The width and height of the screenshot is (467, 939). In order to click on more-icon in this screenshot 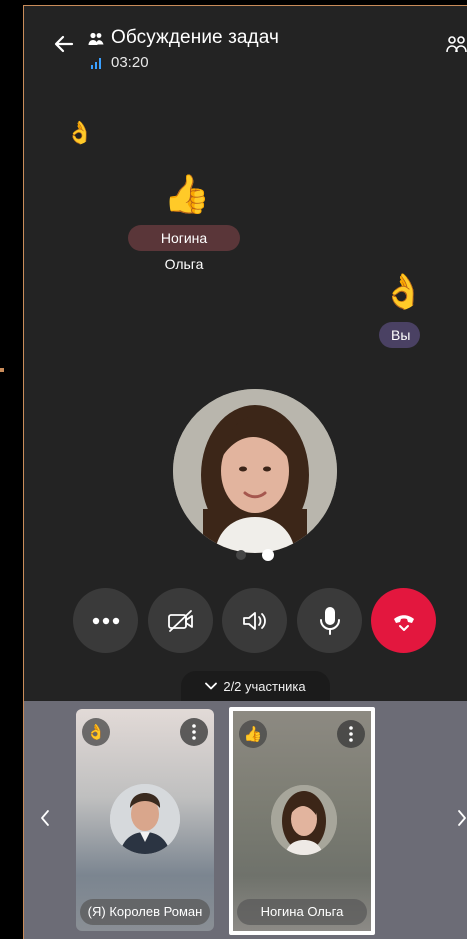, I will do `click(105, 620)`.